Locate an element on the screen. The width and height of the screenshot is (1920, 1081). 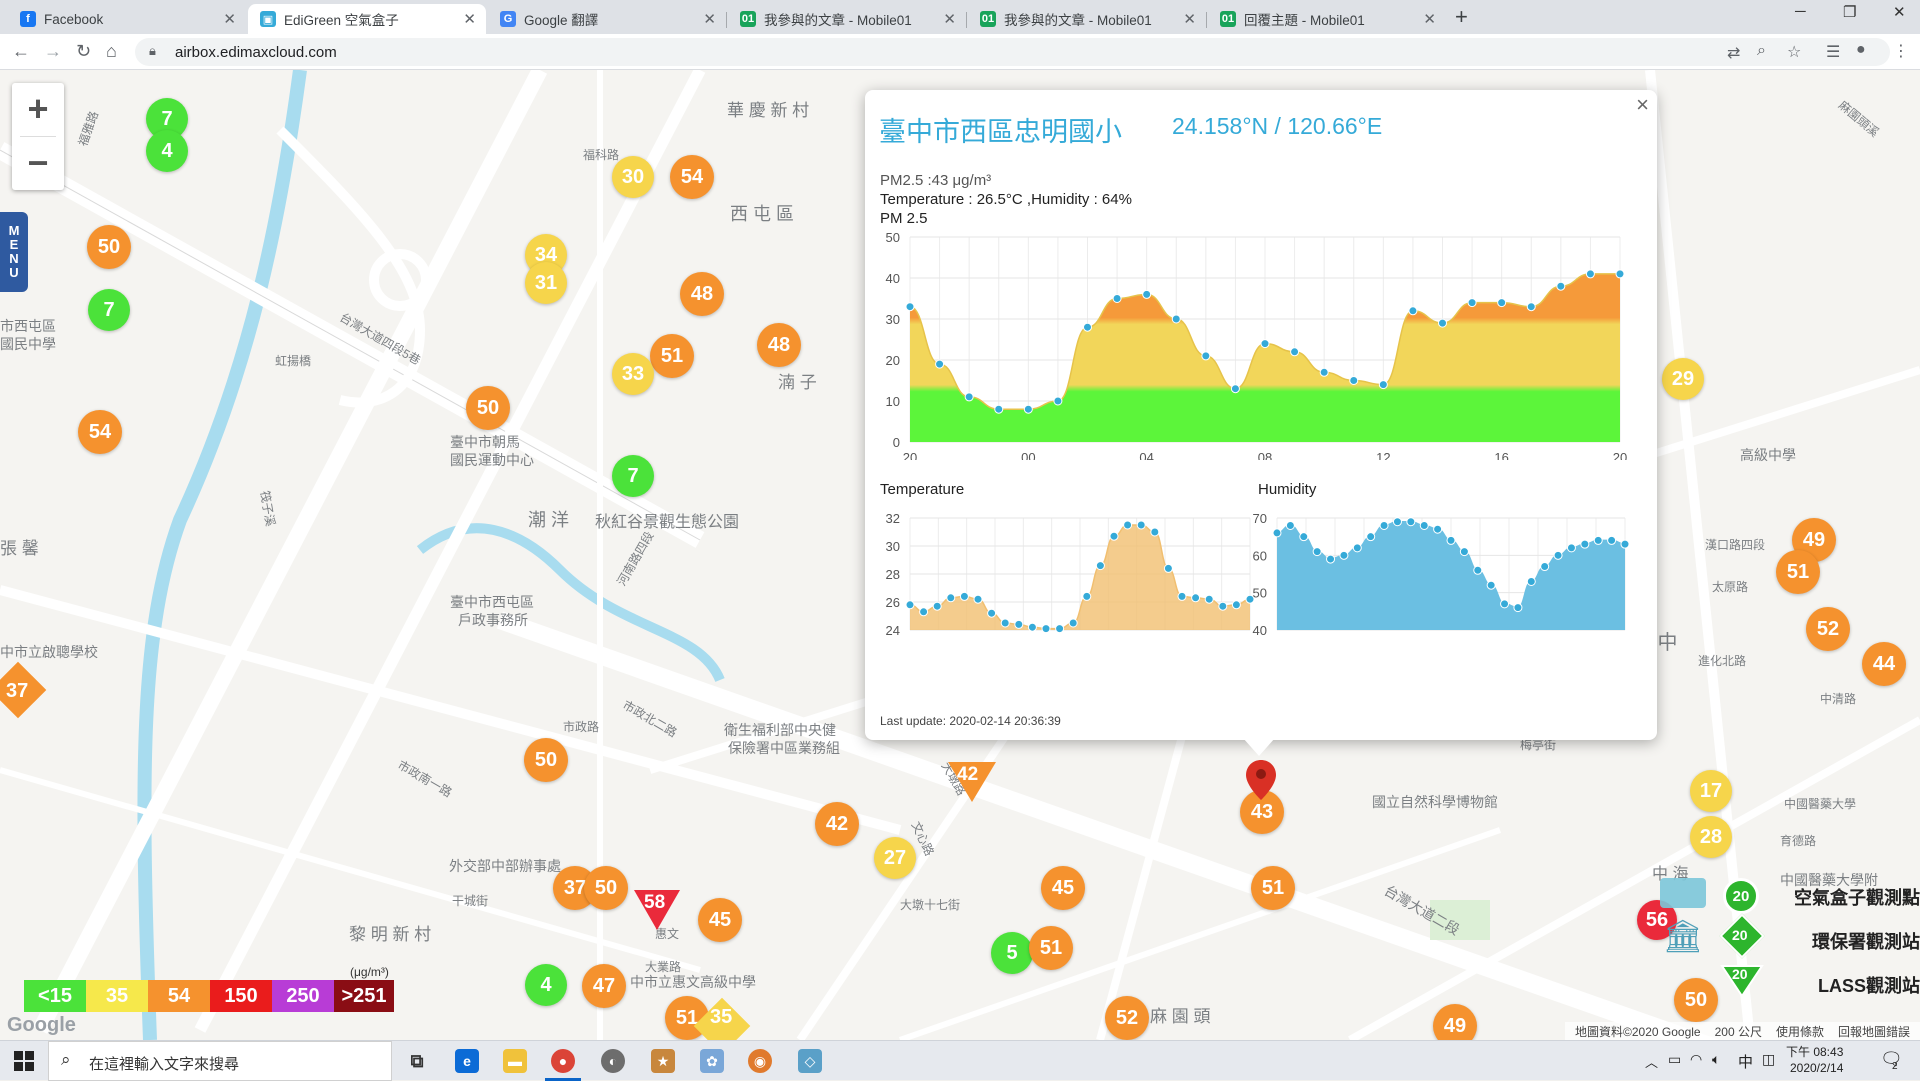
pm25-chart: 0 10 20 30 40 50 20 00 04 08 12 16 20 is located at coordinates (1261, 342).